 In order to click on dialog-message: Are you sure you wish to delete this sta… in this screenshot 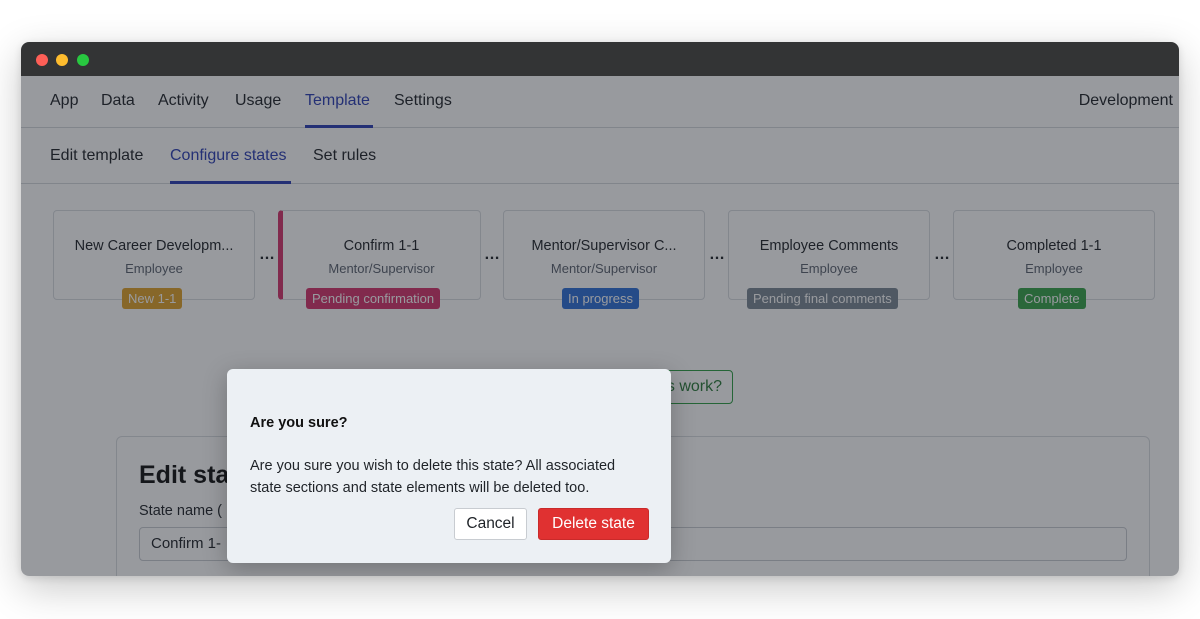, I will do `click(433, 477)`.